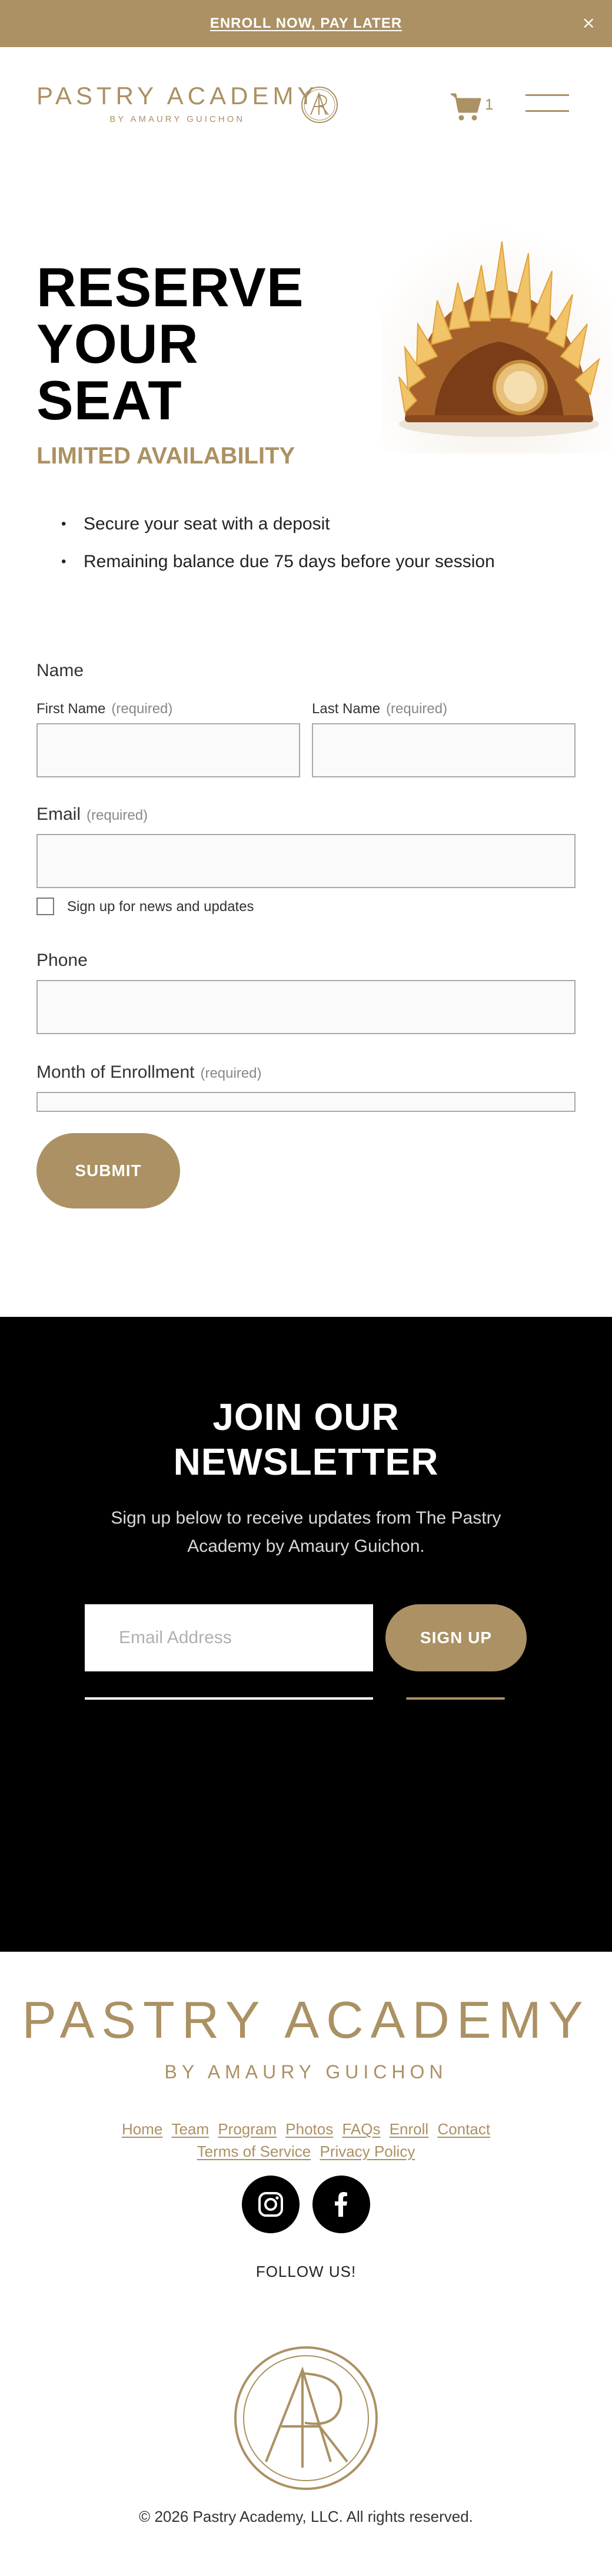 This screenshot has width=612, height=2576. I want to click on footer-logo: PASTRY ACADEMY BY AMAURY GUICHON, so click(306, 2038).